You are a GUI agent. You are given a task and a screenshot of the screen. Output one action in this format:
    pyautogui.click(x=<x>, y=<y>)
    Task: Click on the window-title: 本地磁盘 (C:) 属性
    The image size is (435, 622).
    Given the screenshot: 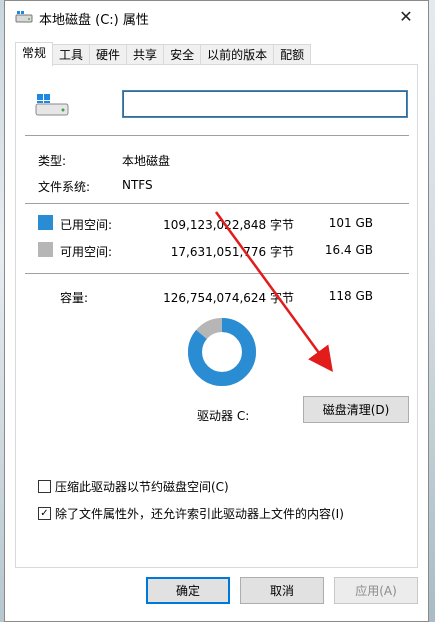 What is the action you would take?
    pyautogui.click(x=94, y=20)
    